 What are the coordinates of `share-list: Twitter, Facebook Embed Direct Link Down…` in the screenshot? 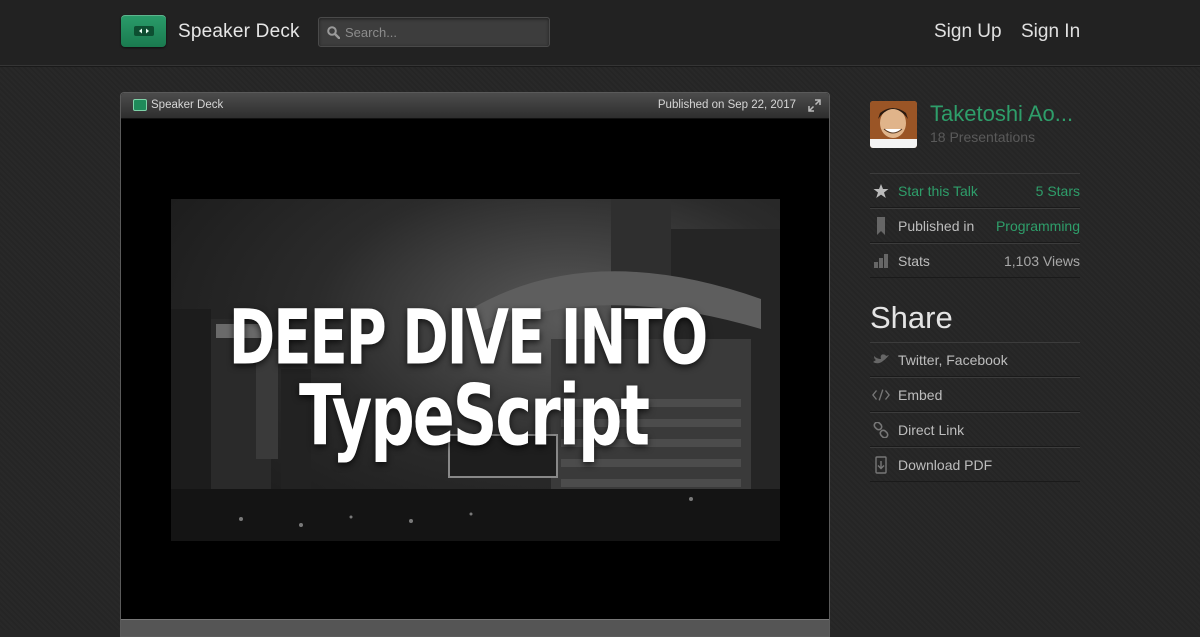 It's located at (975, 412).